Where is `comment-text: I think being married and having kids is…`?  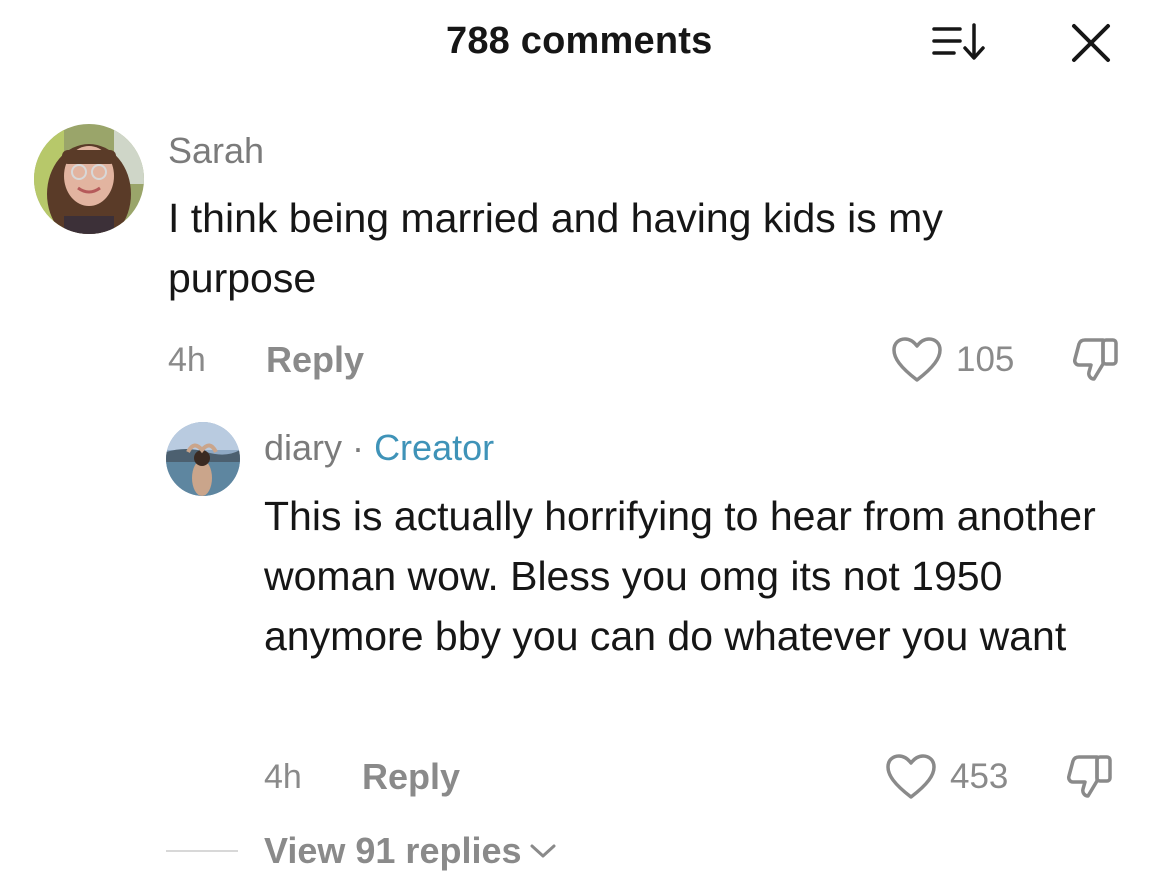 comment-text: I think being married and having kids is… is located at coordinates (555, 248).